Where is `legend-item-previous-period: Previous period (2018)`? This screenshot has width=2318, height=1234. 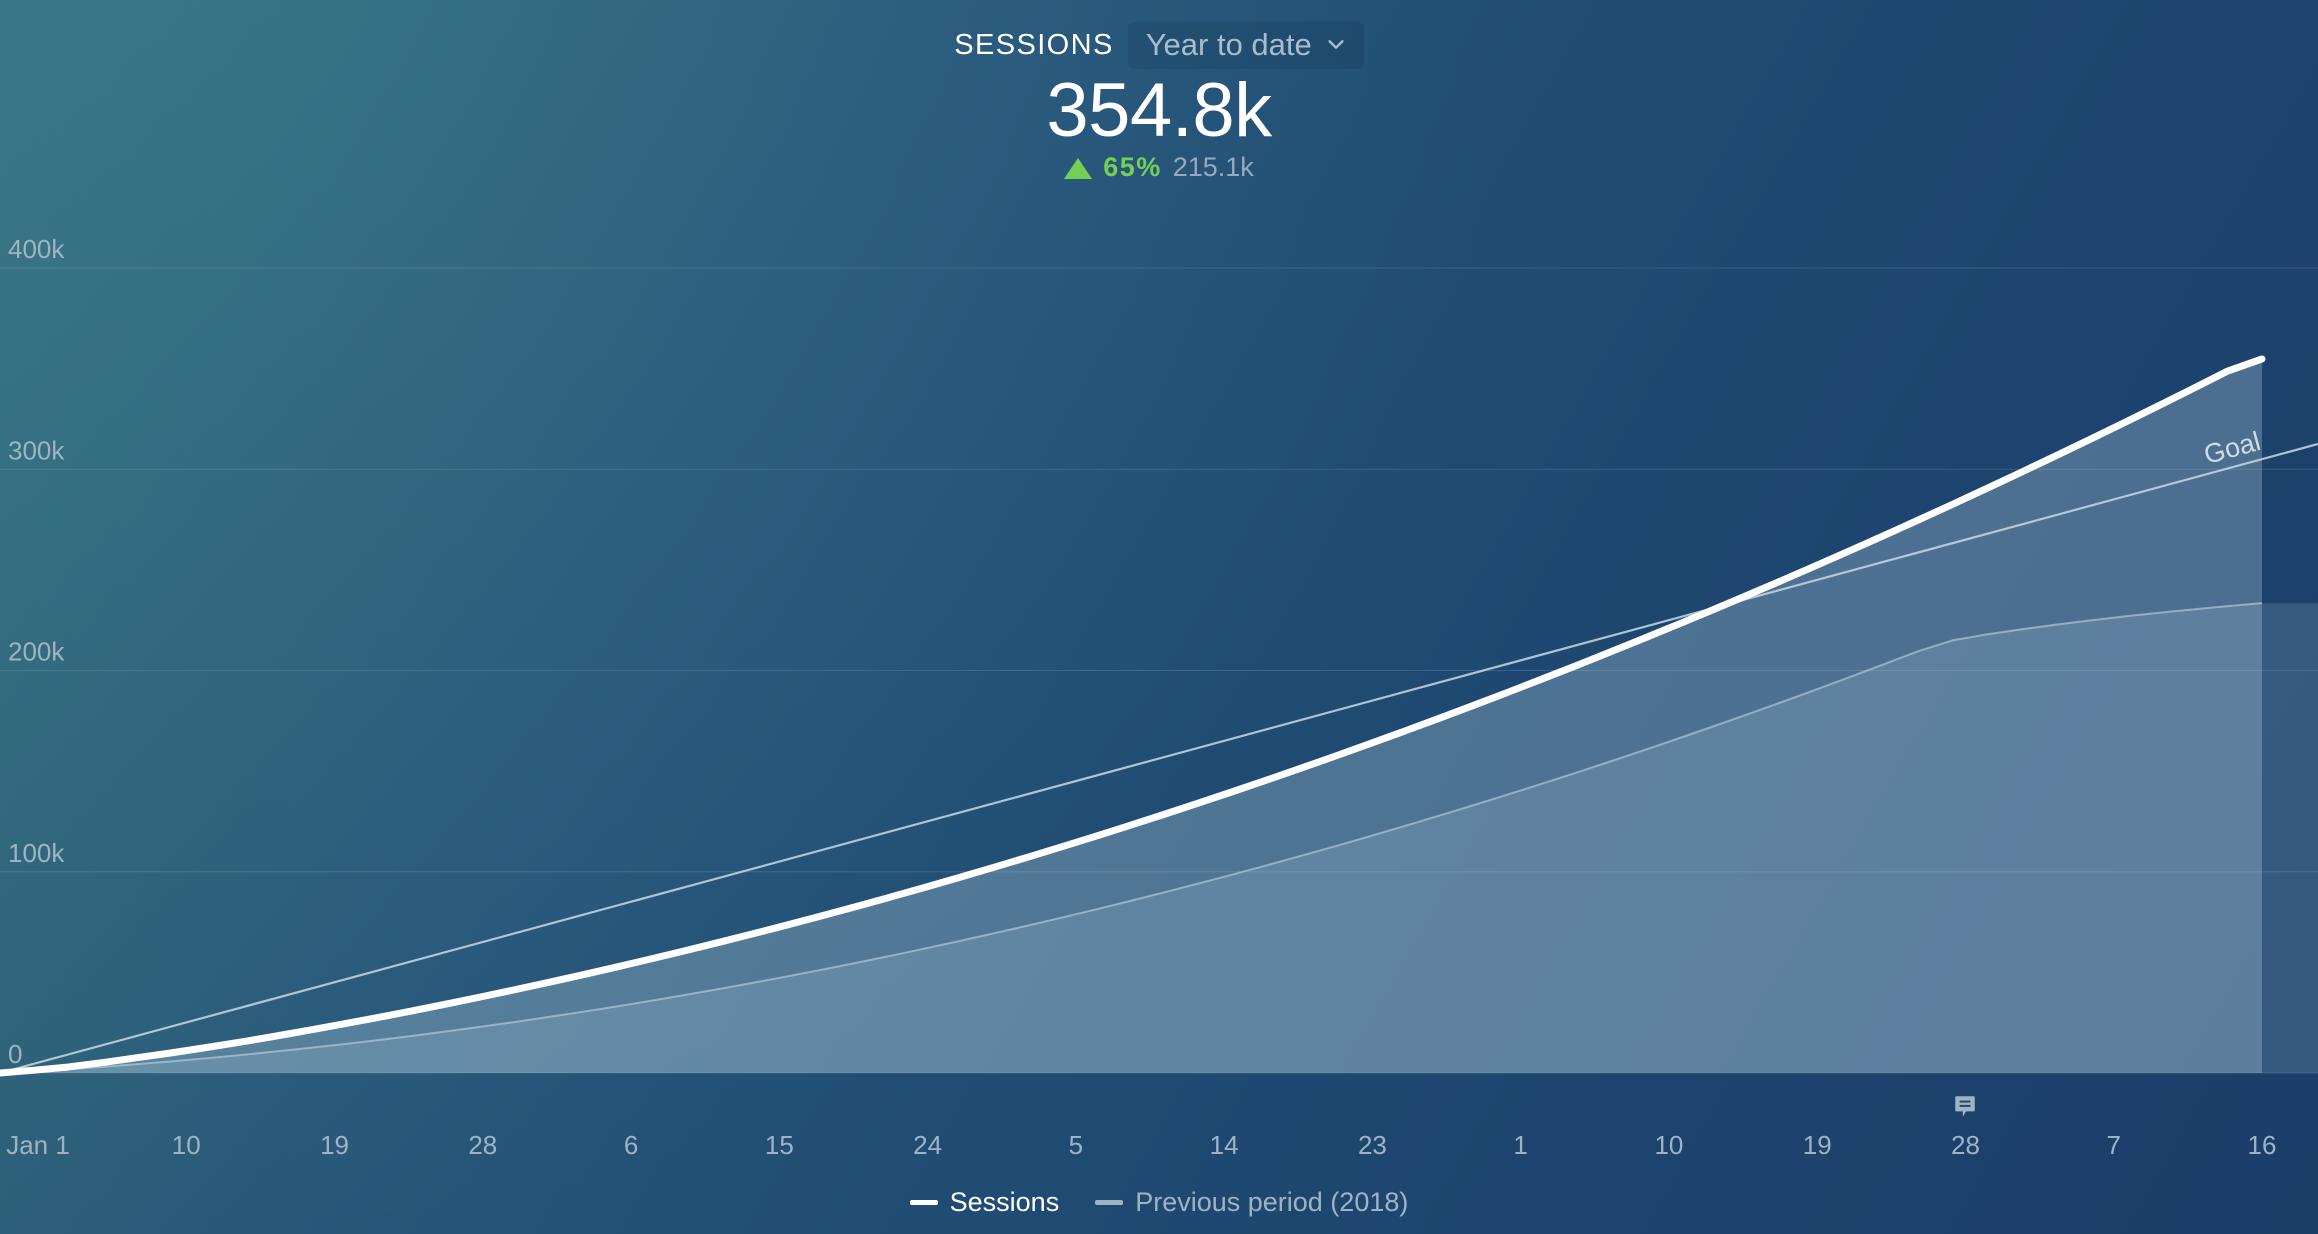
legend-item-previous-period: Previous period (2018) is located at coordinates (1251, 1202).